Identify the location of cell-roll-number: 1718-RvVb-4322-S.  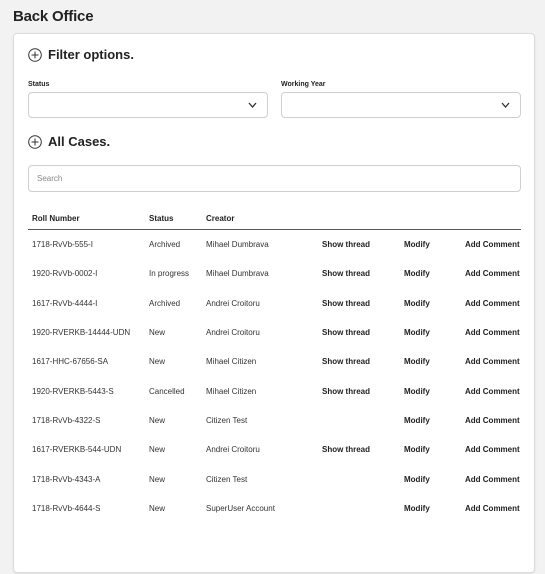
(66, 420).